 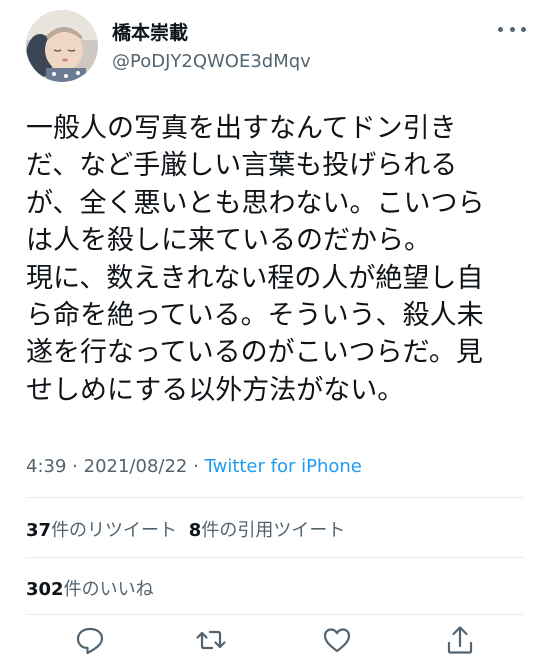 I want to click on likes-stat: 302件のいいね, so click(x=90, y=589).